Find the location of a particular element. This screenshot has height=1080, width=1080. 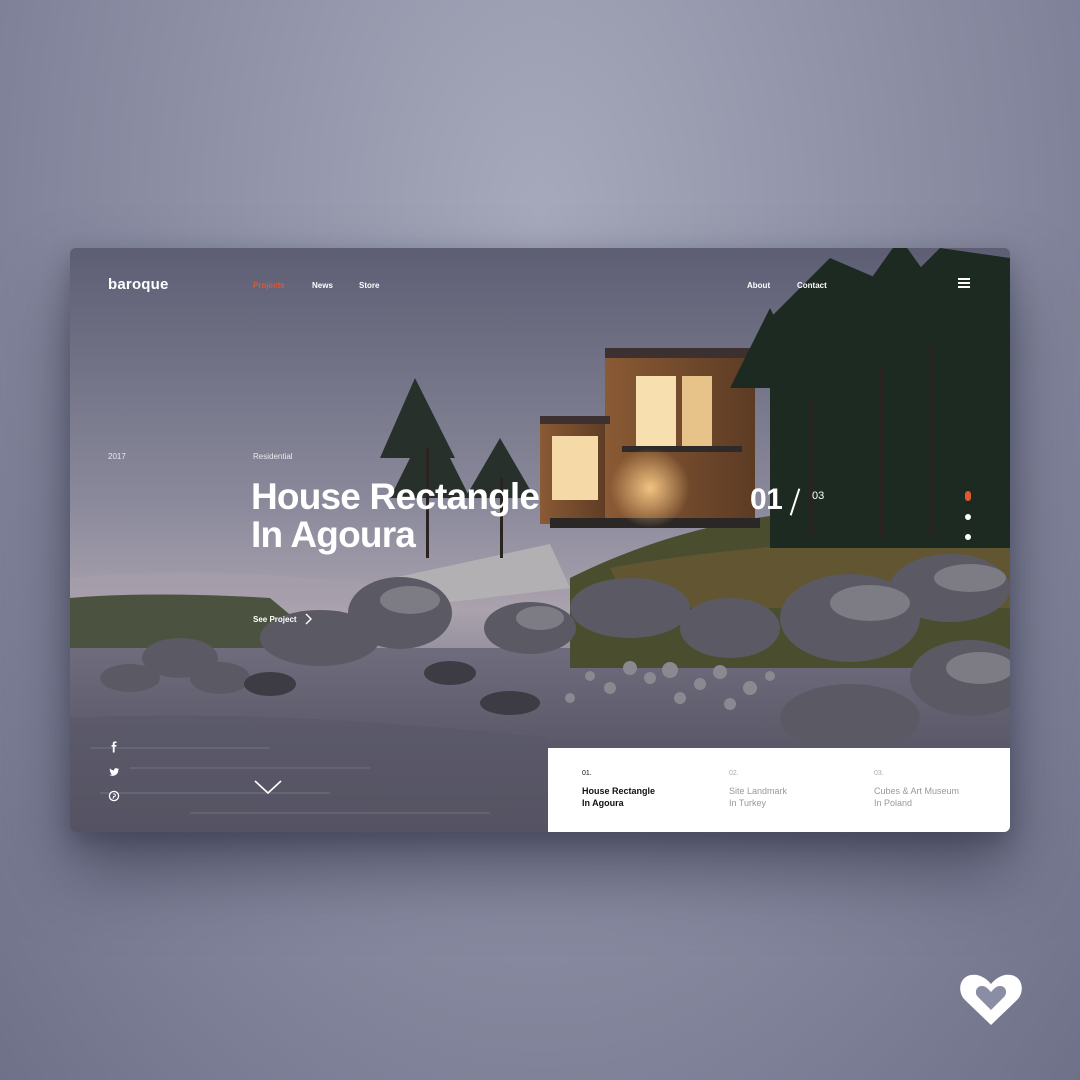

project-title: Cubes & Art Museum In Poland is located at coordinates (917, 797).